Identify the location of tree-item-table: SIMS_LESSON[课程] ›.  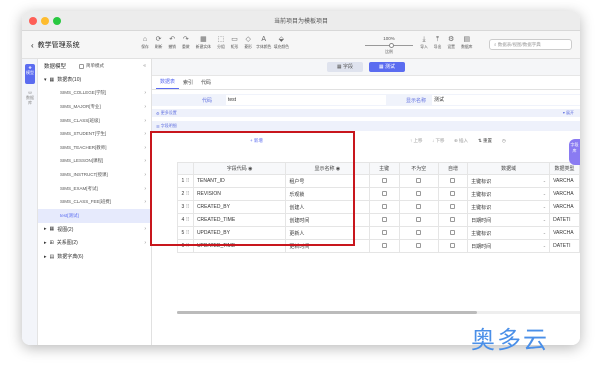
(94, 162).